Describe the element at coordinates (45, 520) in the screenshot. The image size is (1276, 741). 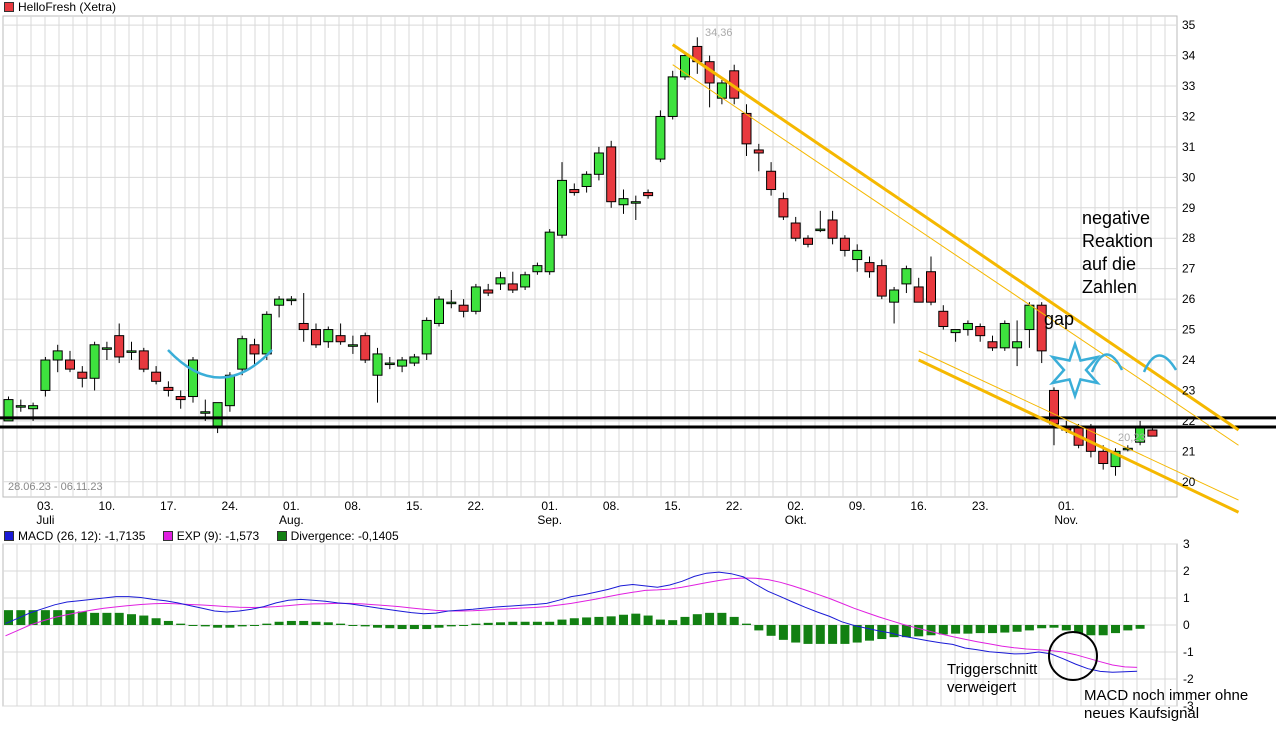
I see `x-month-label: Juli` at that location.